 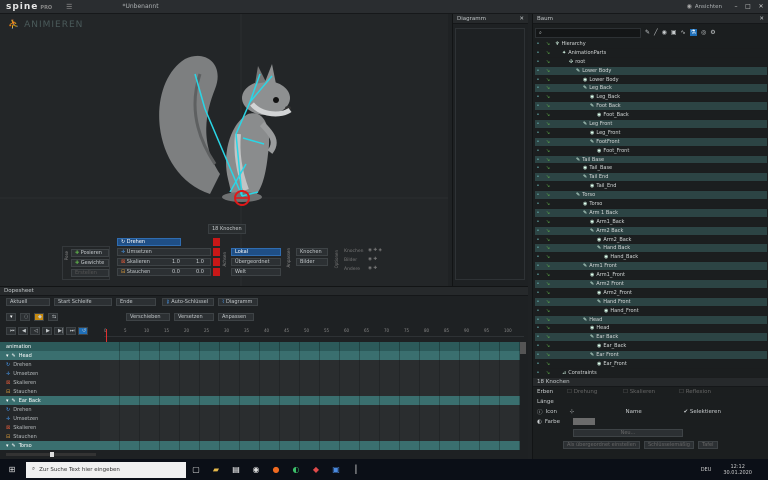 I want to click on path-icon: ∿, so click(x=683, y=32).